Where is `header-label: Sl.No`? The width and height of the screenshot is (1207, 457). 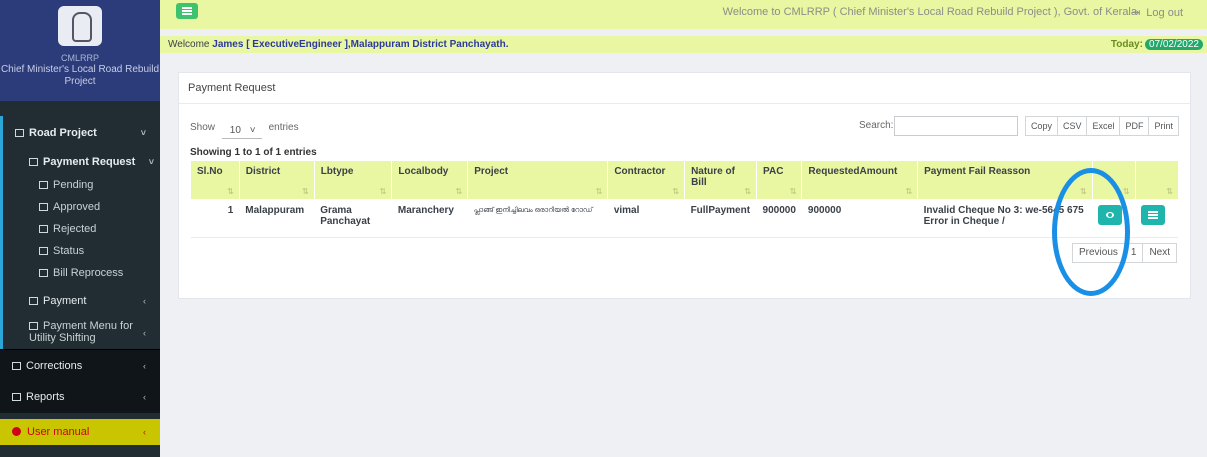
header-label: Sl.No is located at coordinates (210, 171).